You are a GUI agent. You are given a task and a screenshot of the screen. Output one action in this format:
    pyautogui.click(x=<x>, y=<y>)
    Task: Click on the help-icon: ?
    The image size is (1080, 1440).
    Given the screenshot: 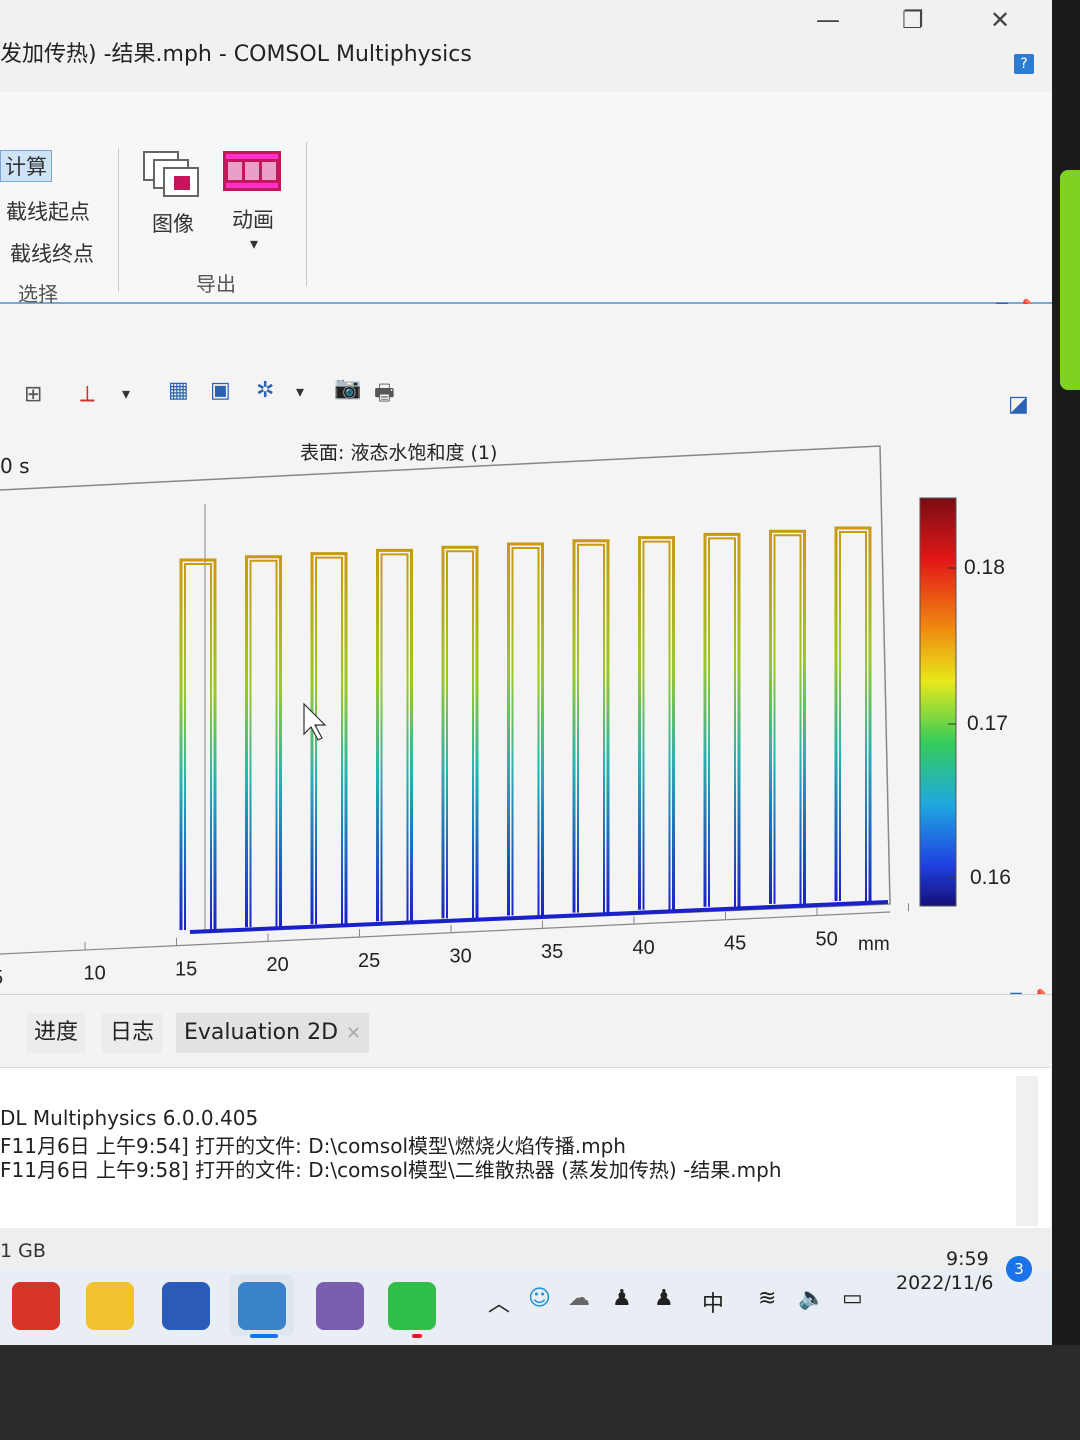 What is the action you would take?
    pyautogui.click(x=1024, y=64)
    